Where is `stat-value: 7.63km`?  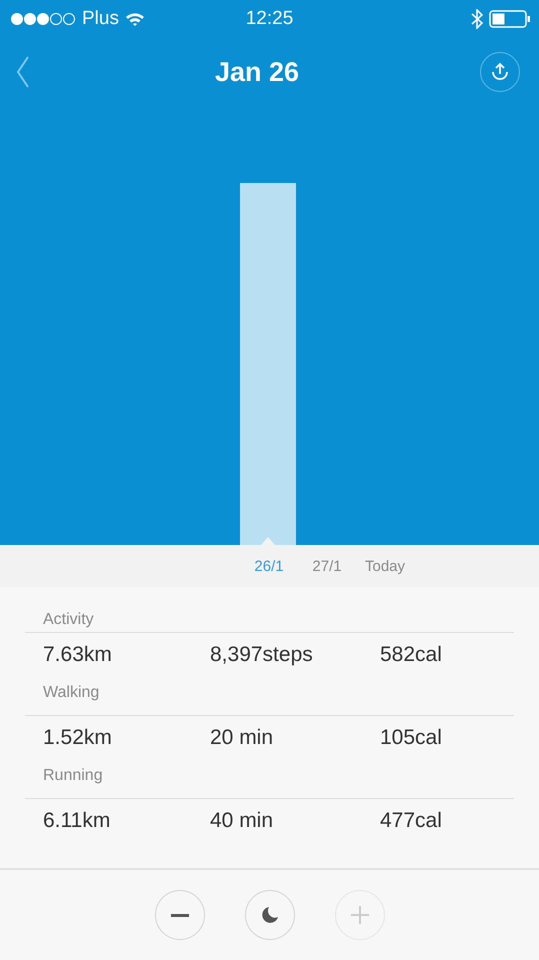
stat-value: 7.63km is located at coordinates (78, 654).